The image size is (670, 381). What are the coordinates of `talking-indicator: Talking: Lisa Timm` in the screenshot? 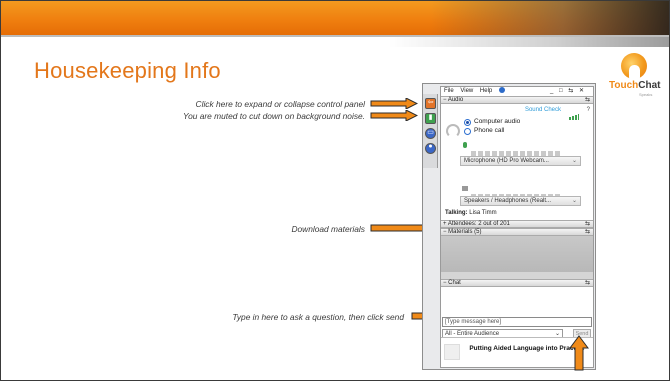 It's located at (471, 213).